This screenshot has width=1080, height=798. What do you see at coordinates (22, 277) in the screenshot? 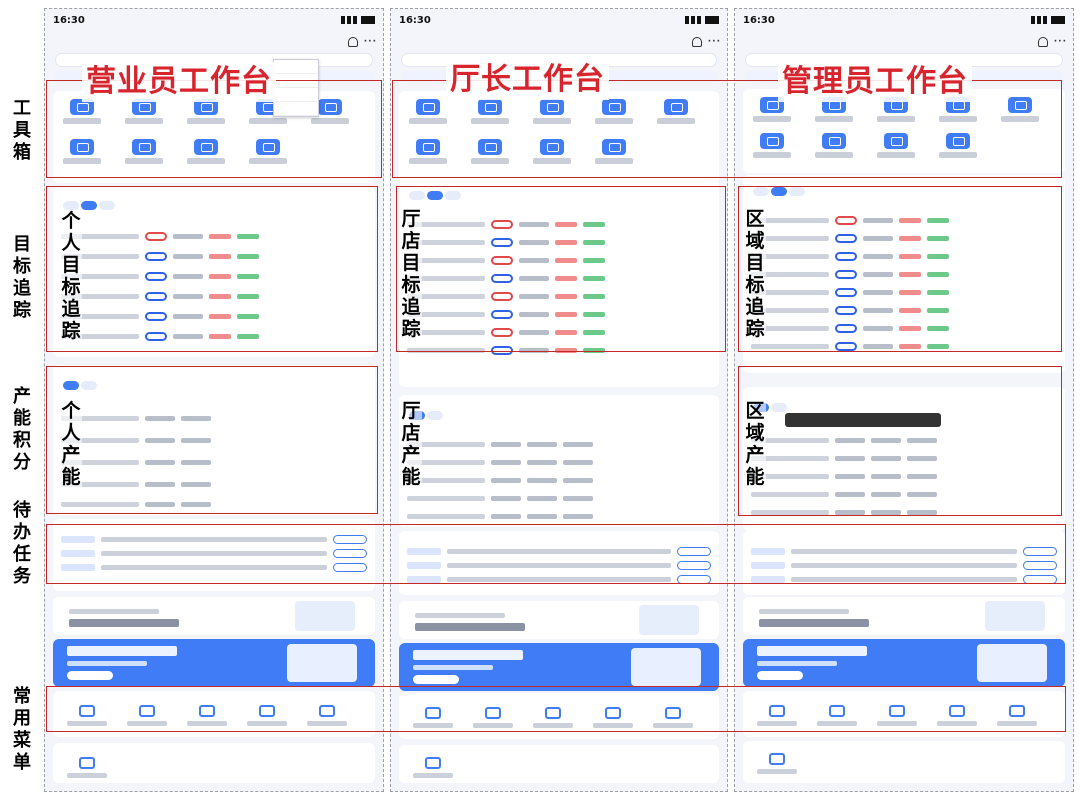
I see `label-target-tracking: 目标追踪` at bounding box center [22, 277].